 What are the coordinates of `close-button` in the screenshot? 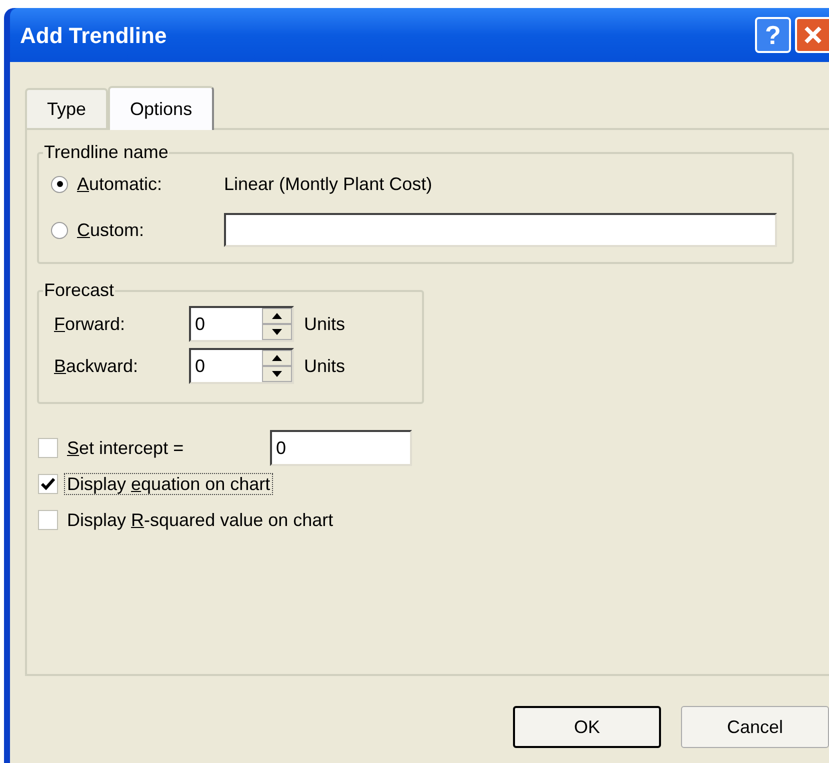 It's located at (812, 35).